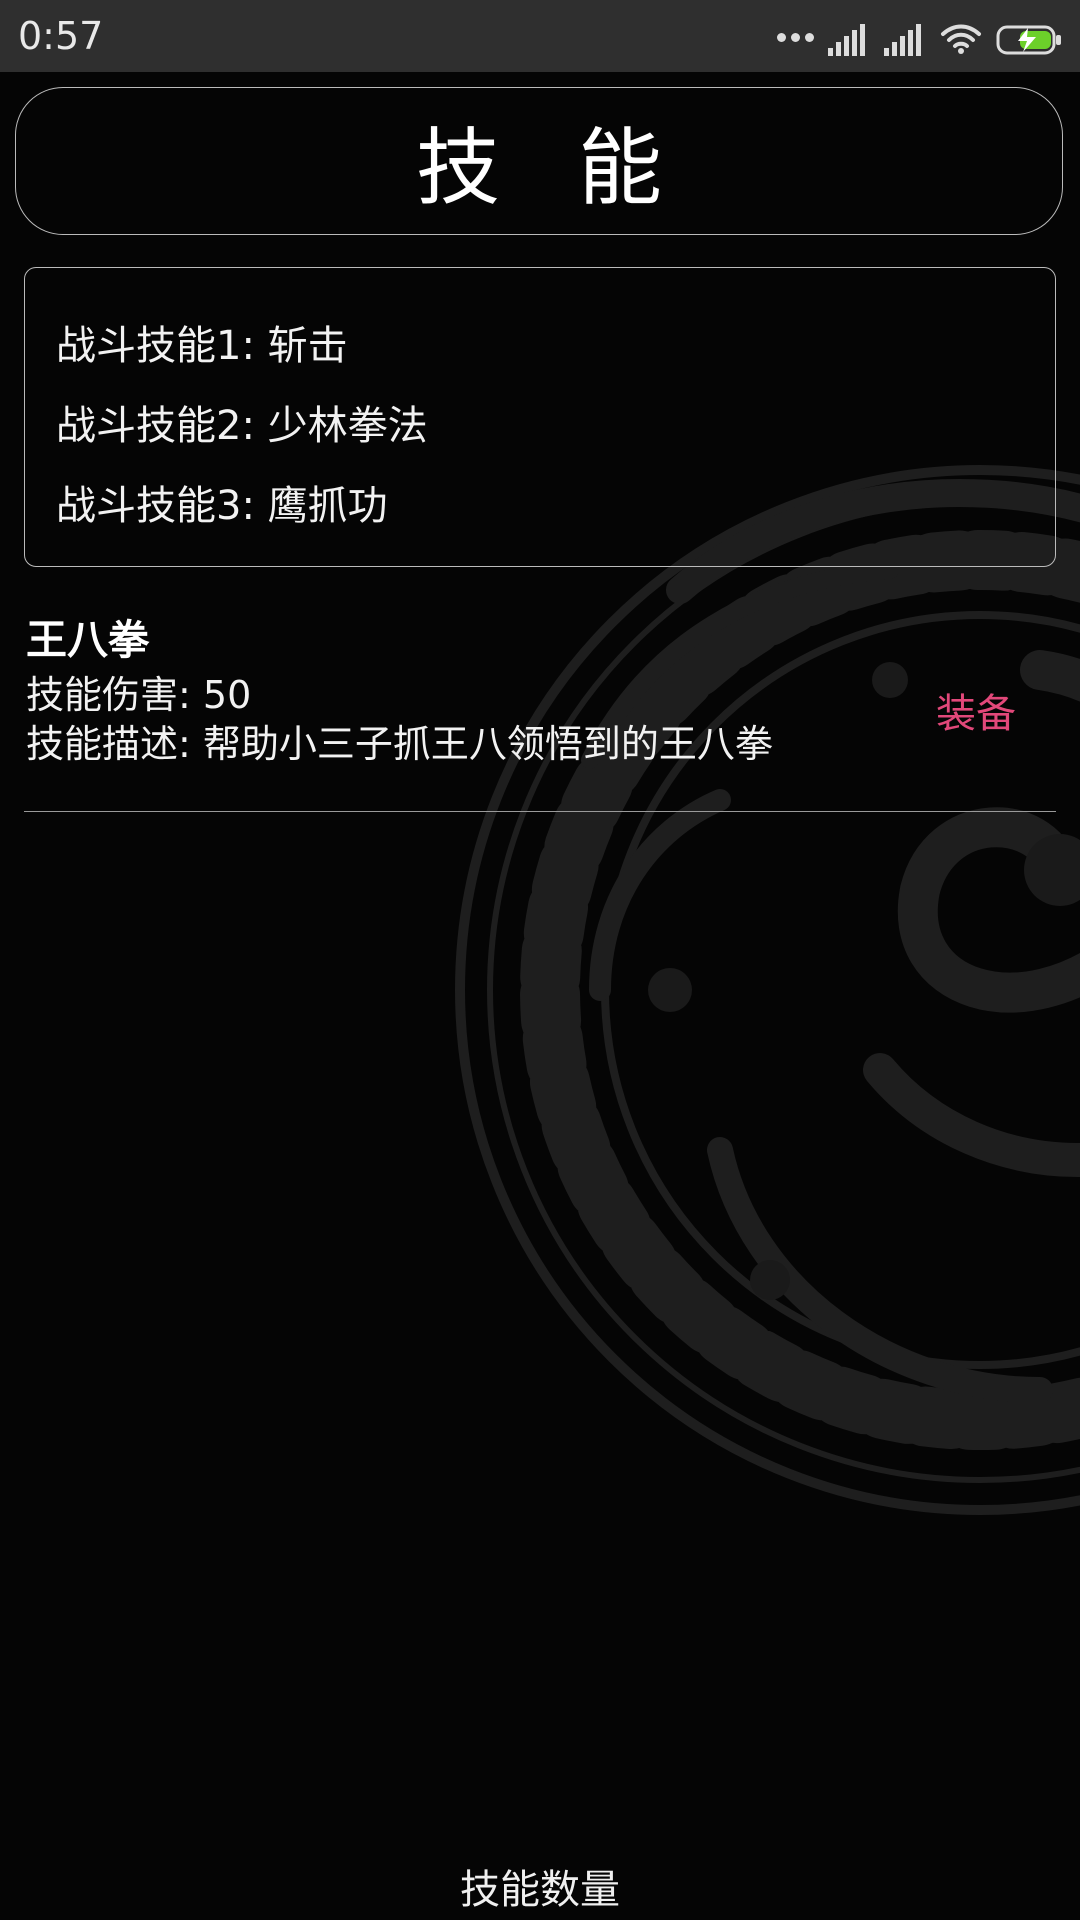 This screenshot has width=1080, height=1920. What do you see at coordinates (307, 346) in the screenshot?
I see `equipped-skill-value: 斩击` at bounding box center [307, 346].